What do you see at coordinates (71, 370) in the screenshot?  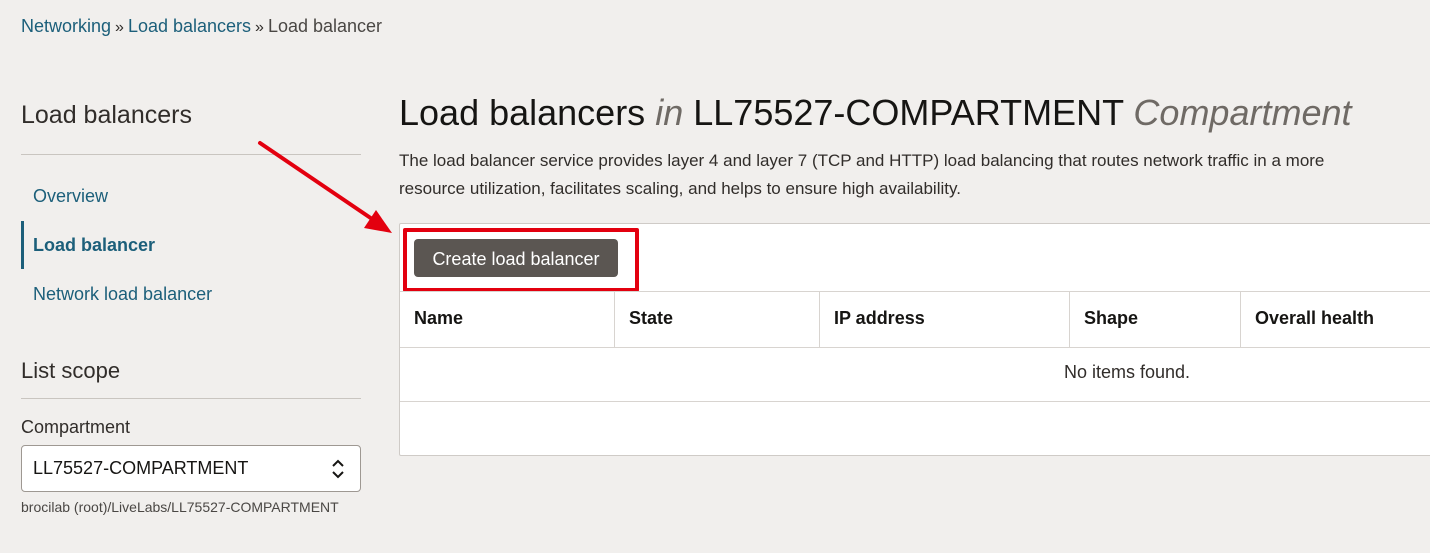 I see `list-scope-heading: List scope` at bounding box center [71, 370].